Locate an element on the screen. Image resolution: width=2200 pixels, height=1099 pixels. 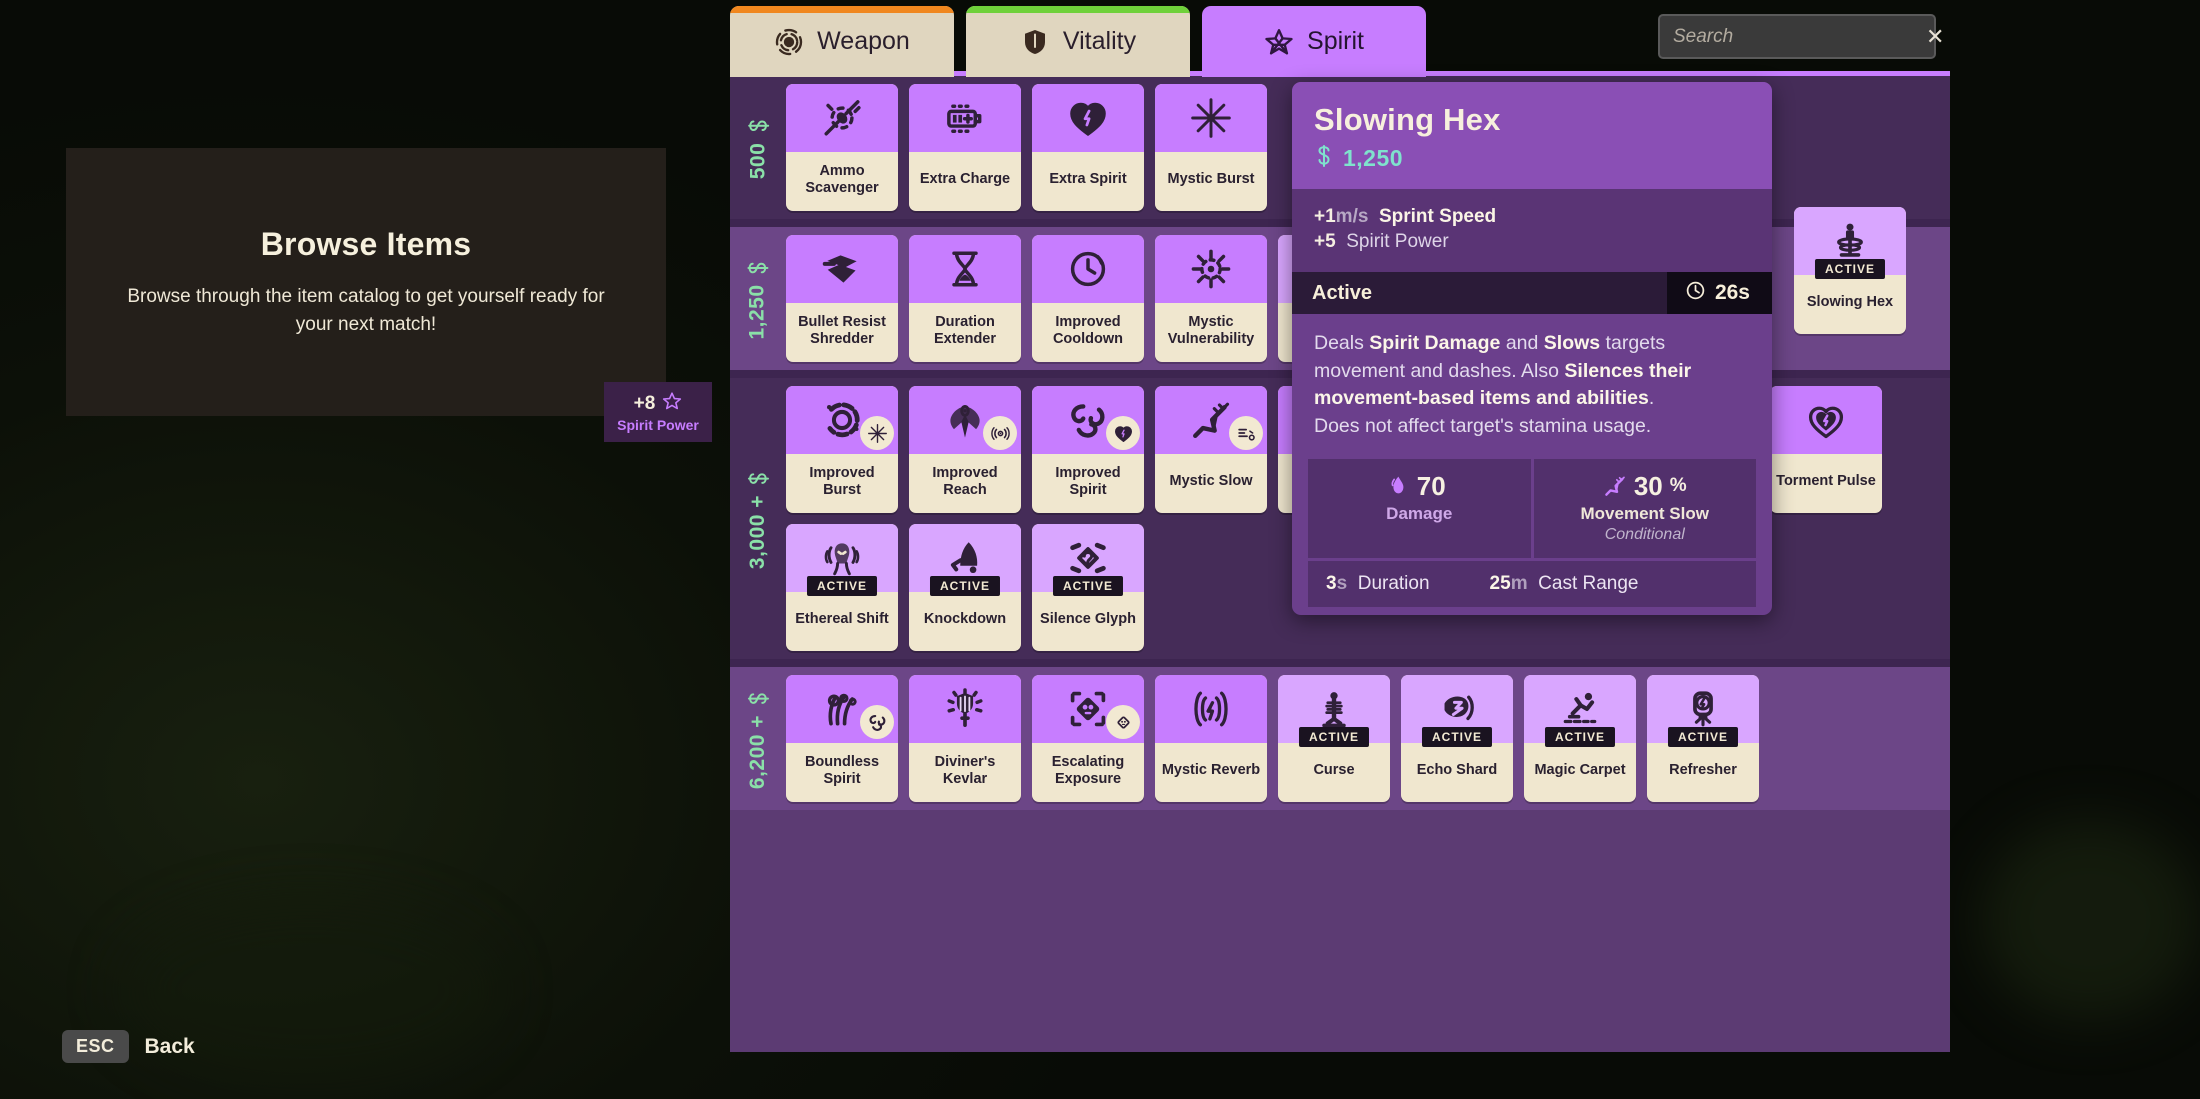
tooltip-price-value: 1,250 is located at coordinates (1373, 158).